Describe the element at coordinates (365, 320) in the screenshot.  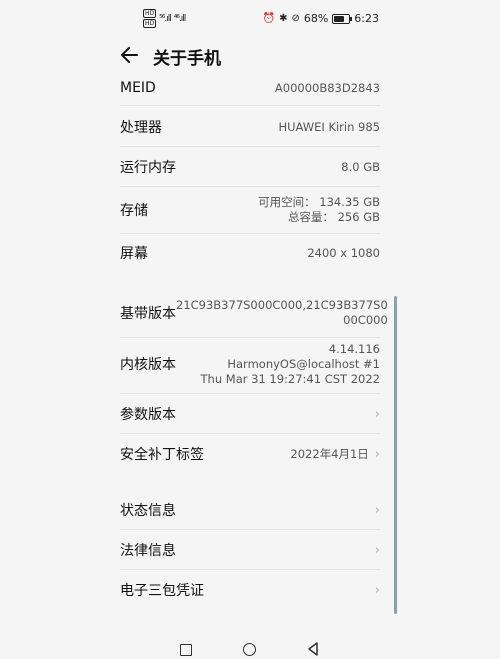
I see `baseband-line-2: 00C000` at that location.